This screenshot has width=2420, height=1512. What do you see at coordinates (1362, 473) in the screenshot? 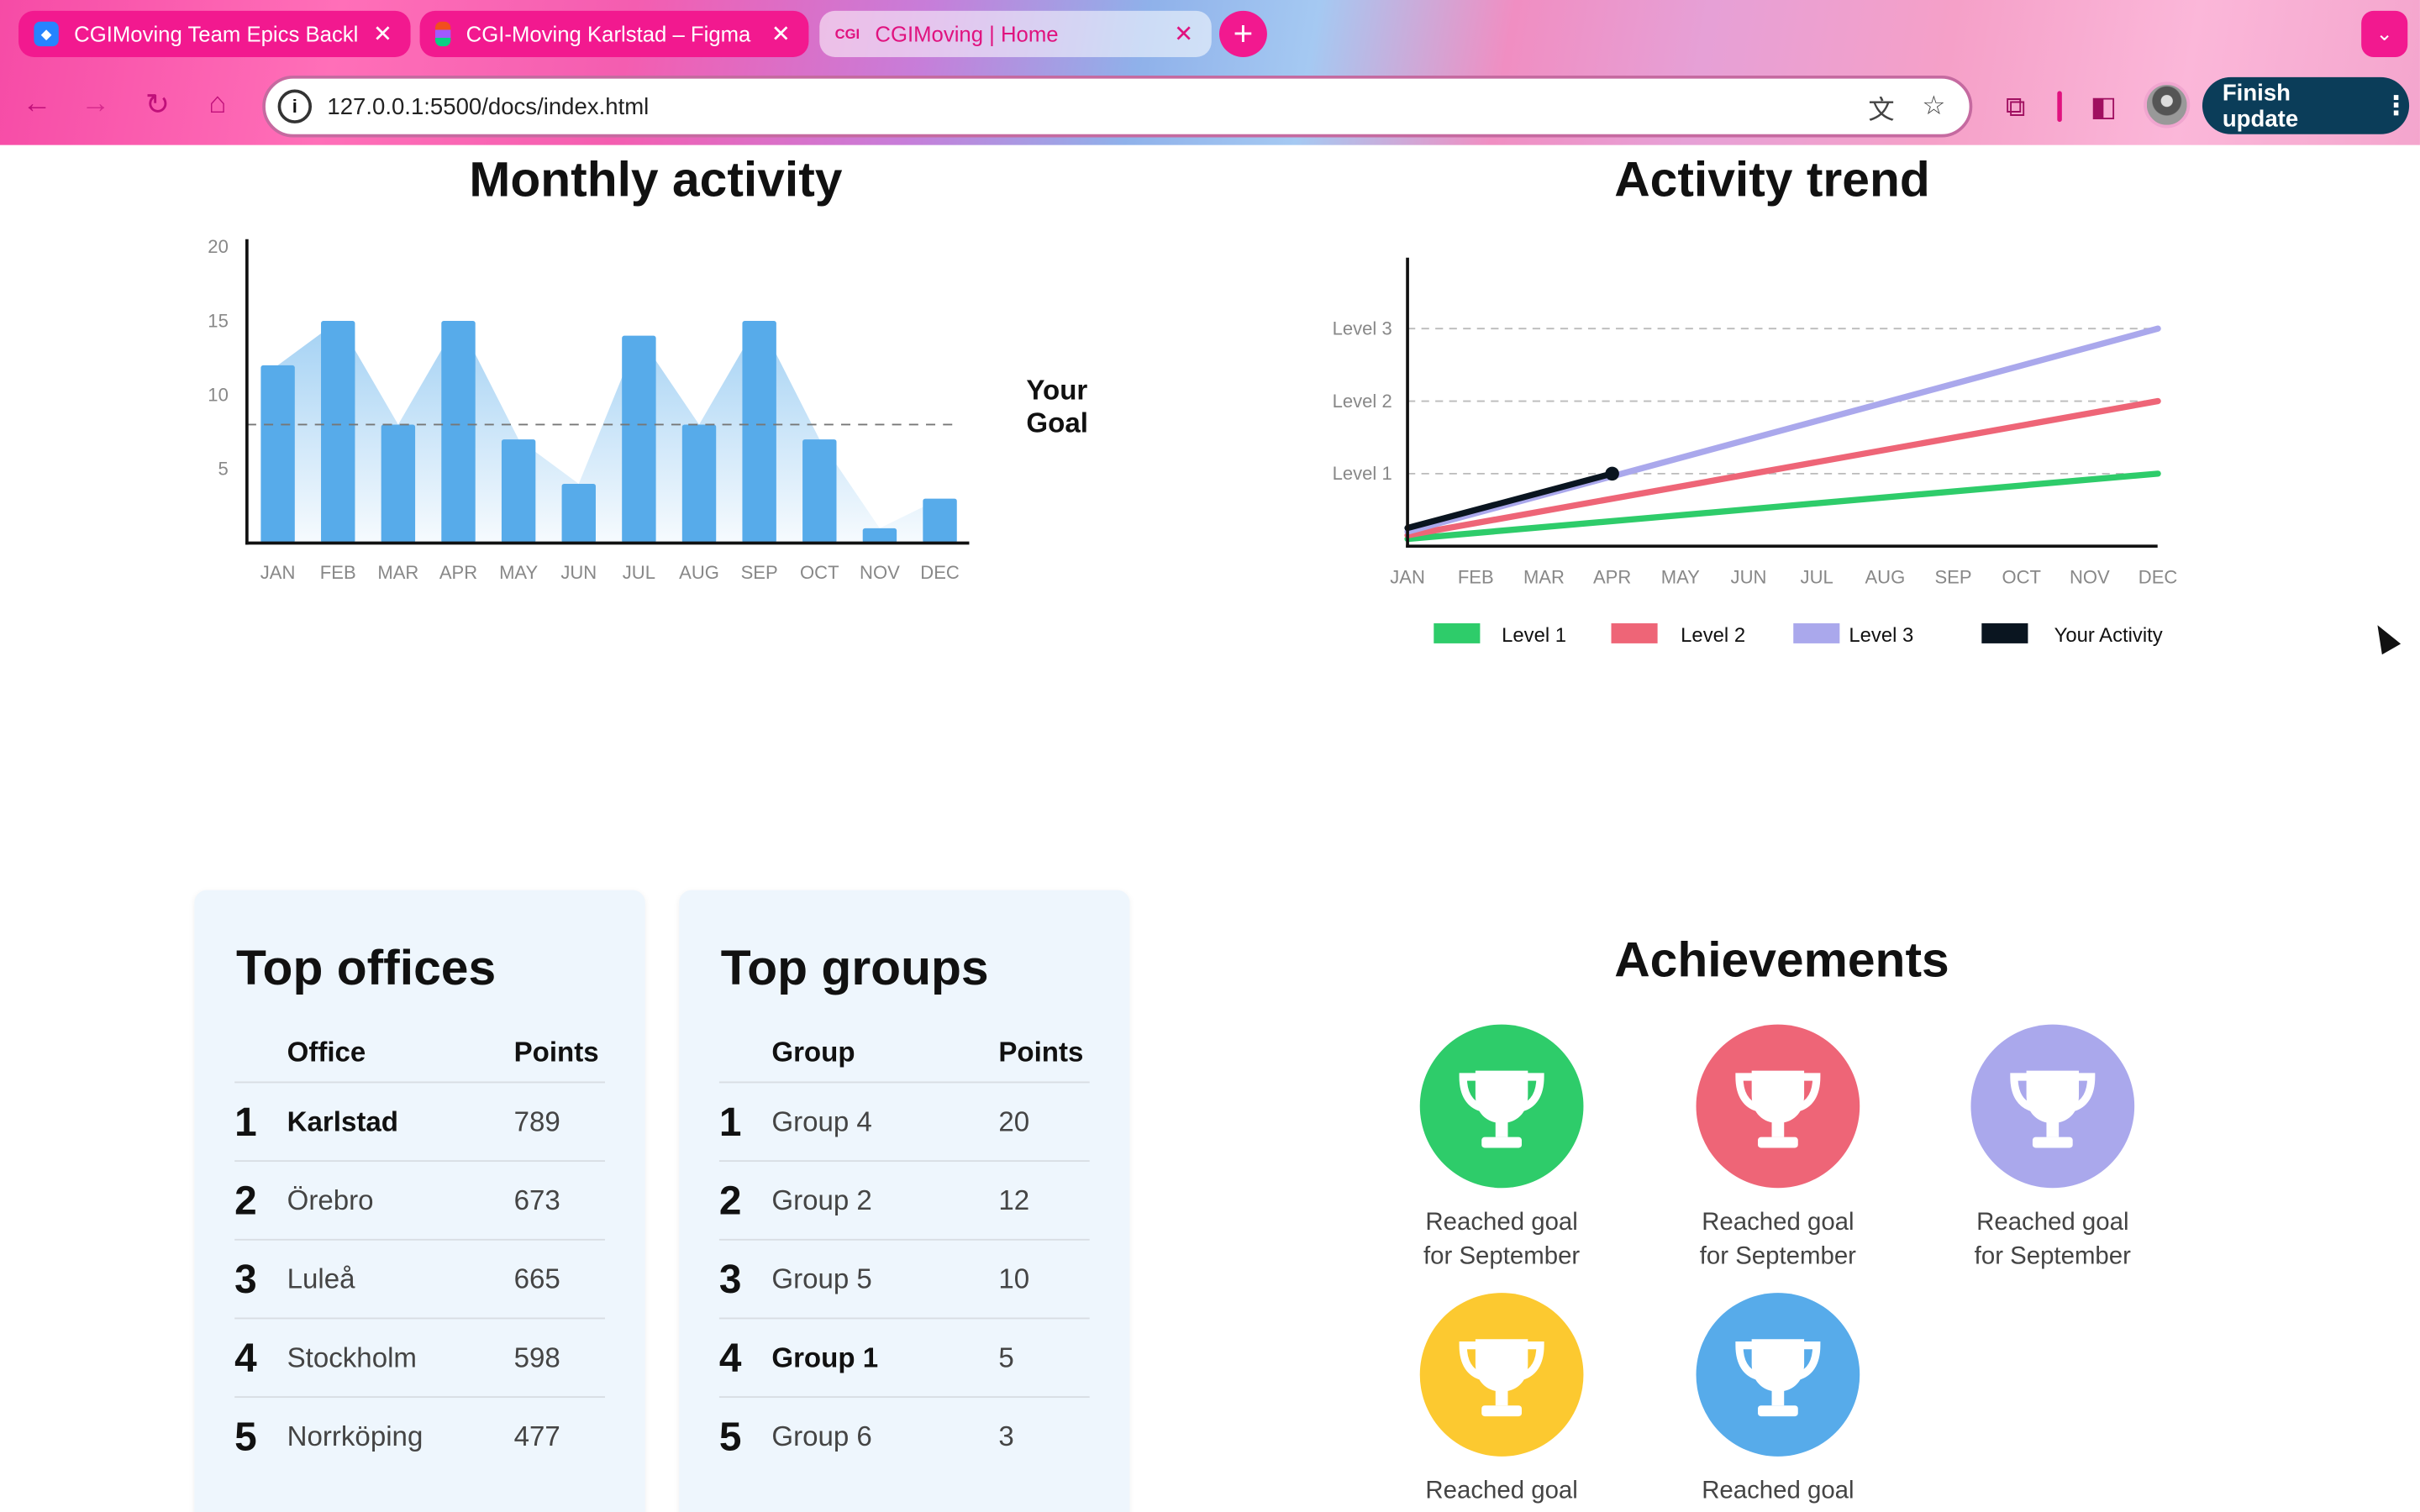
I see `y-tick-label: Level 1` at bounding box center [1362, 473].